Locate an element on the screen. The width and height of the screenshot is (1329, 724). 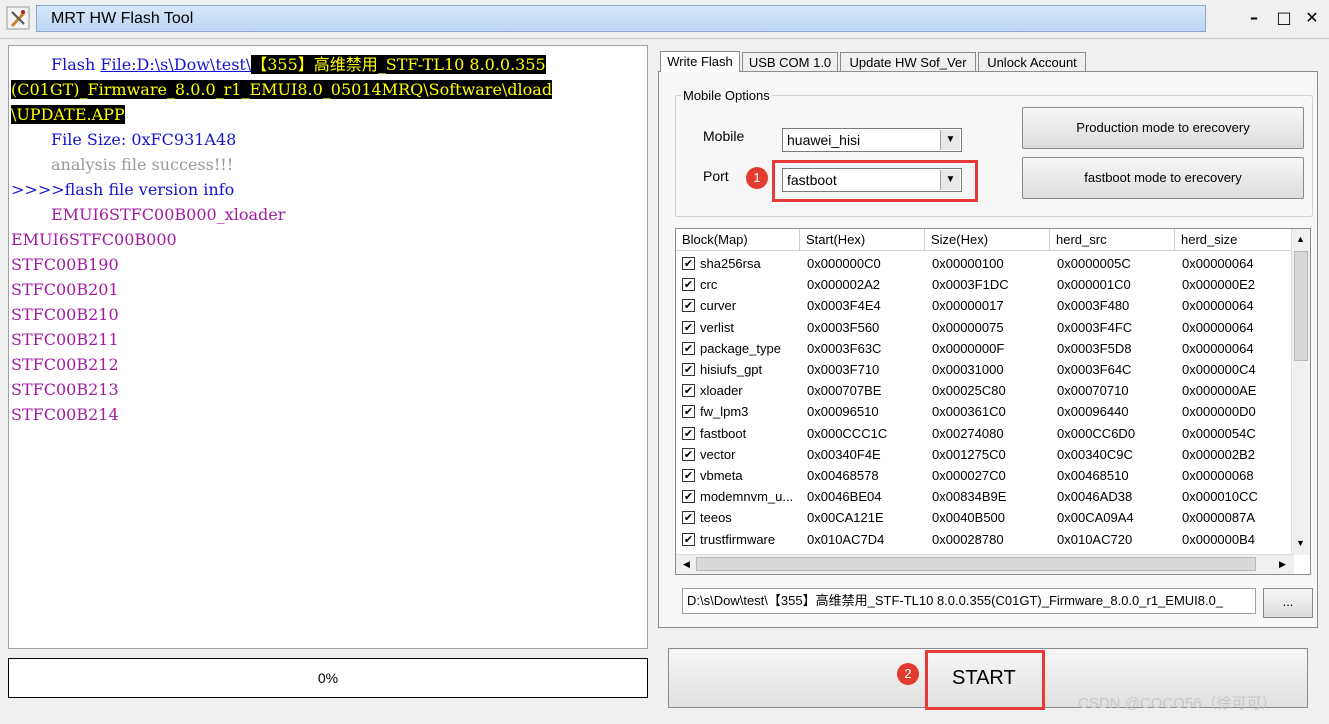
cell-herd-src: 0x0003F480 is located at coordinates (1093, 306).